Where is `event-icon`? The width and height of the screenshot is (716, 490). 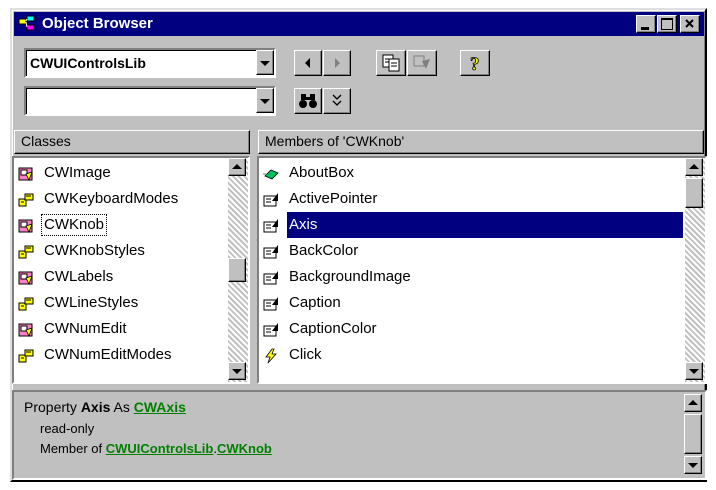
event-icon is located at coordinates (271, 355).